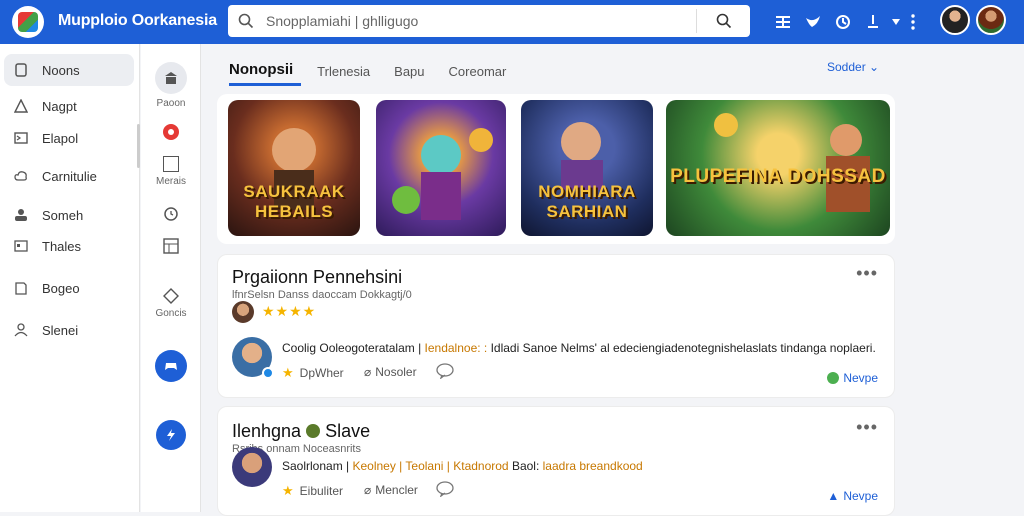 The image size is (1024, 516). I want to click on logo-mark-icon, so click(28, 22).